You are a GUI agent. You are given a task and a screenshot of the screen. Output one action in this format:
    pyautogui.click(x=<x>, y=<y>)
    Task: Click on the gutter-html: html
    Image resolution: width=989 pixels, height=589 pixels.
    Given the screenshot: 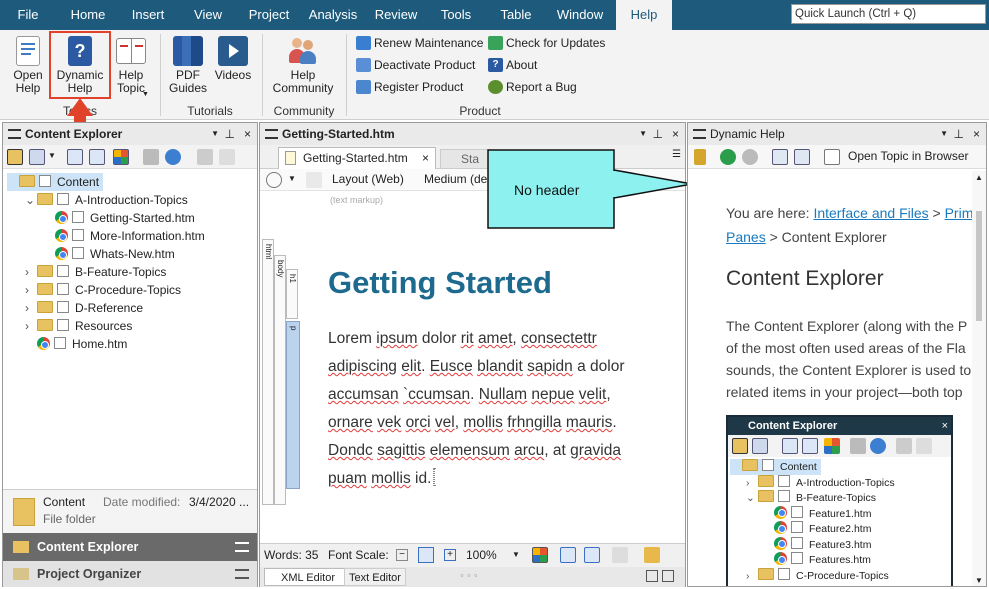 What is the action you would take?
    pyautogui.click(x=268, y=372)
    